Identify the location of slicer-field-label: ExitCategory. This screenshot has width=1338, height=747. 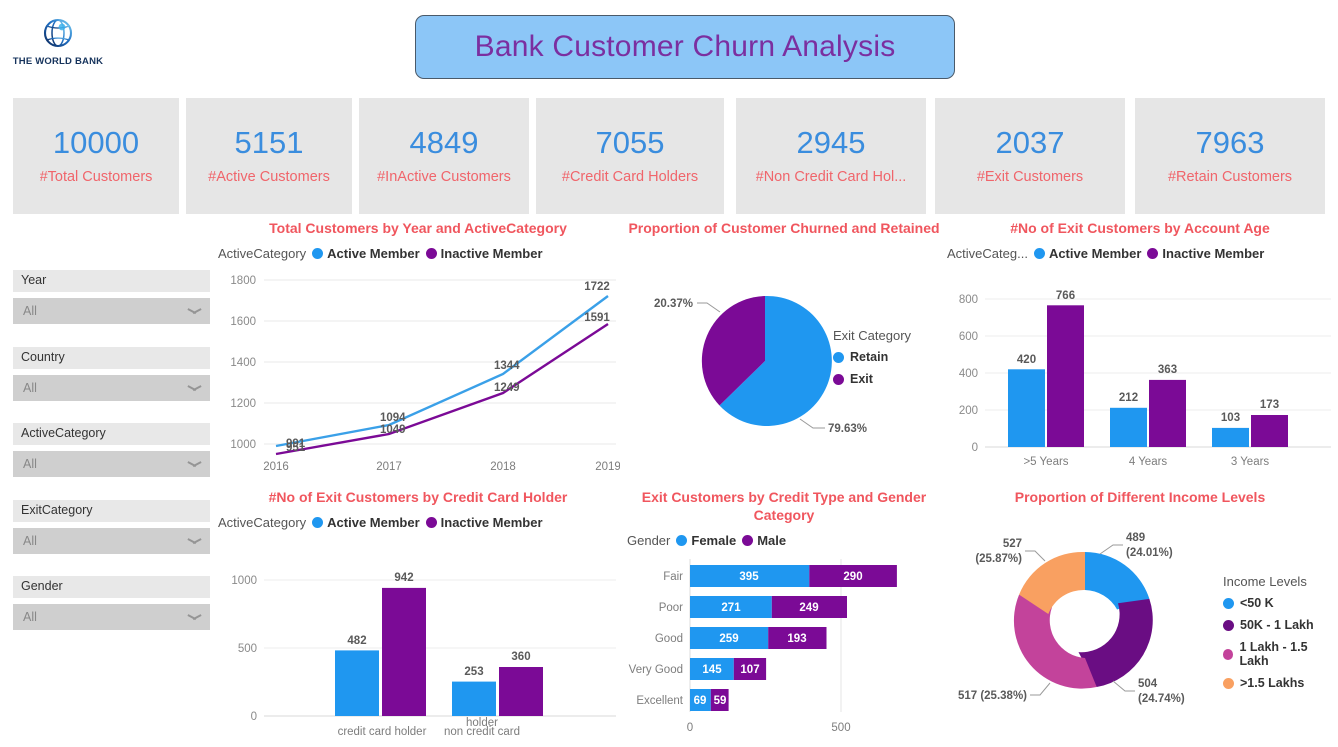
(111, 510).